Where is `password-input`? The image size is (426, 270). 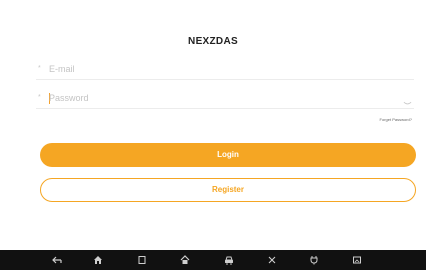 password-input is located at coordinates (219, 98).